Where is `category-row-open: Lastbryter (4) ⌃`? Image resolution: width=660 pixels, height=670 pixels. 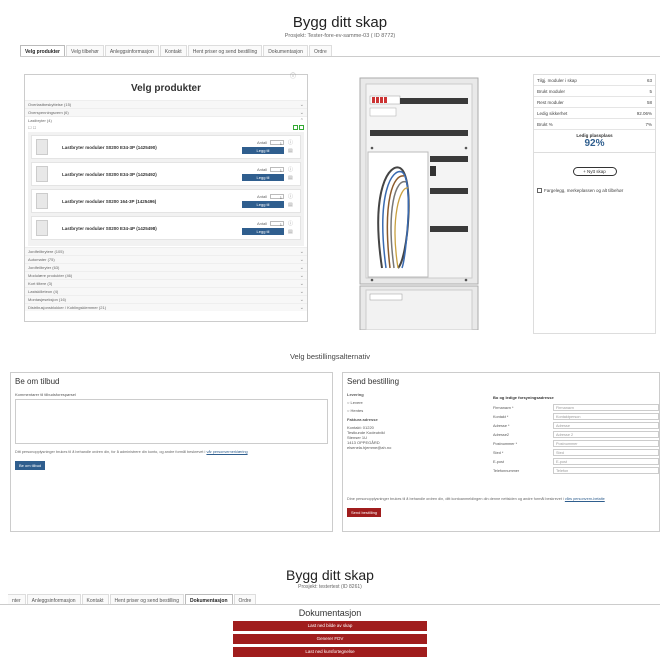
category-row-open: Lastbryter (4) ⌃ is located at coordinates (166, 120).